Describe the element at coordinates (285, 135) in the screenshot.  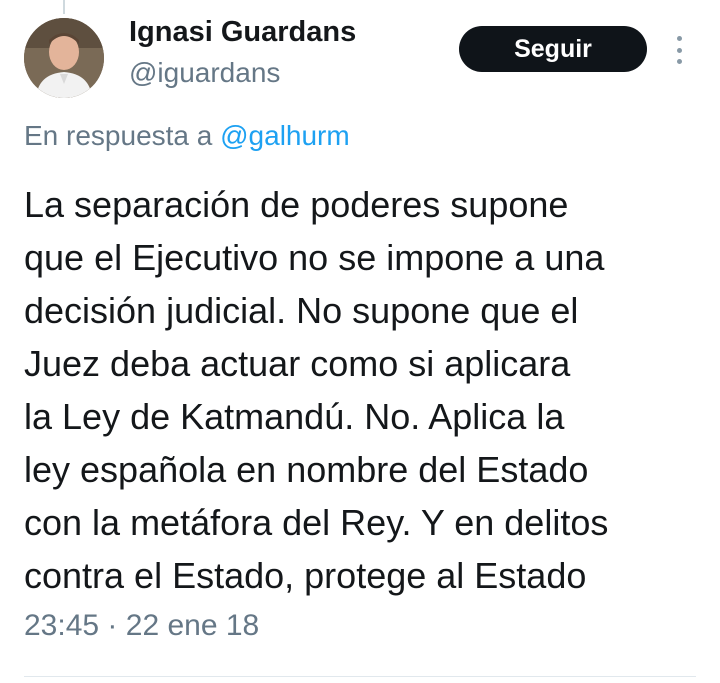
I see `reply-mention-link: @galhurm` at that location.